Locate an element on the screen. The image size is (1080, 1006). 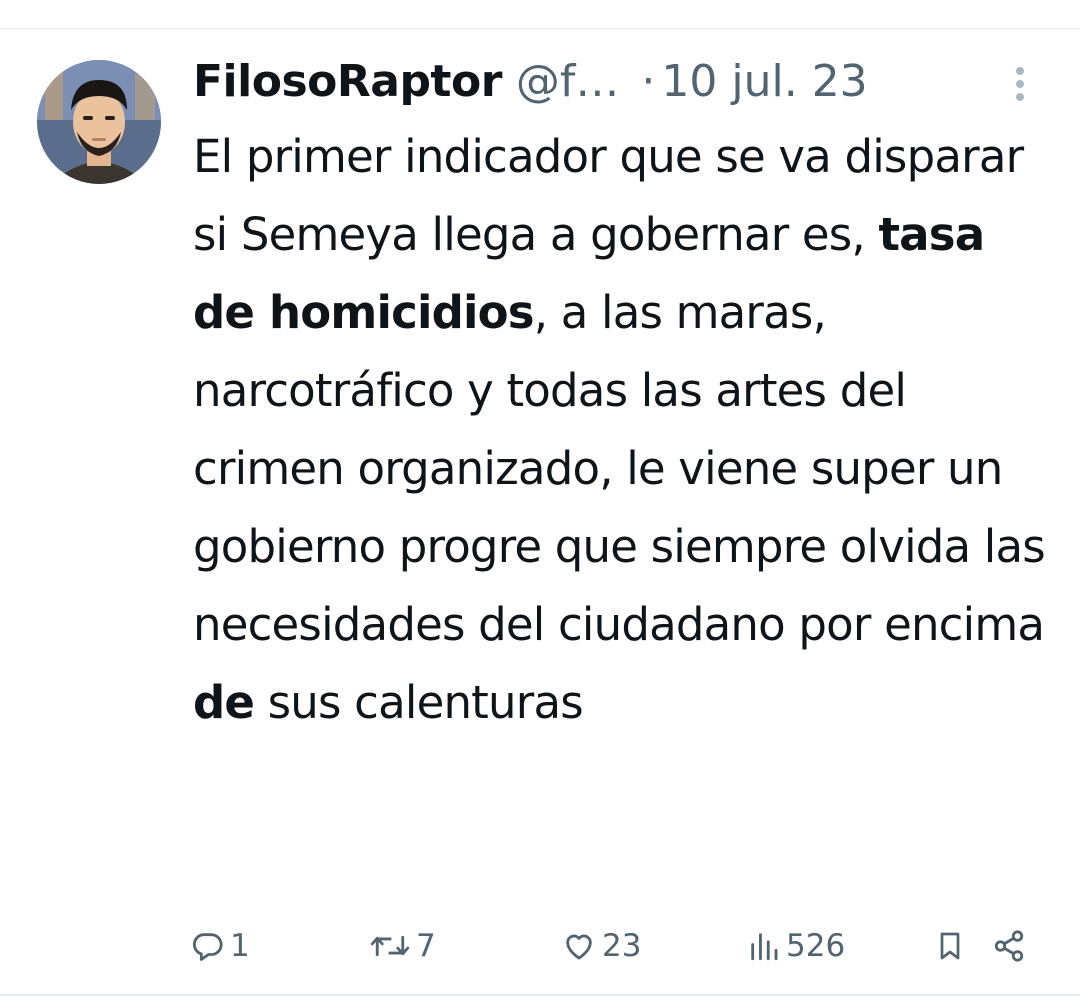
views-button: 526 is located at coordinates (796, 946).